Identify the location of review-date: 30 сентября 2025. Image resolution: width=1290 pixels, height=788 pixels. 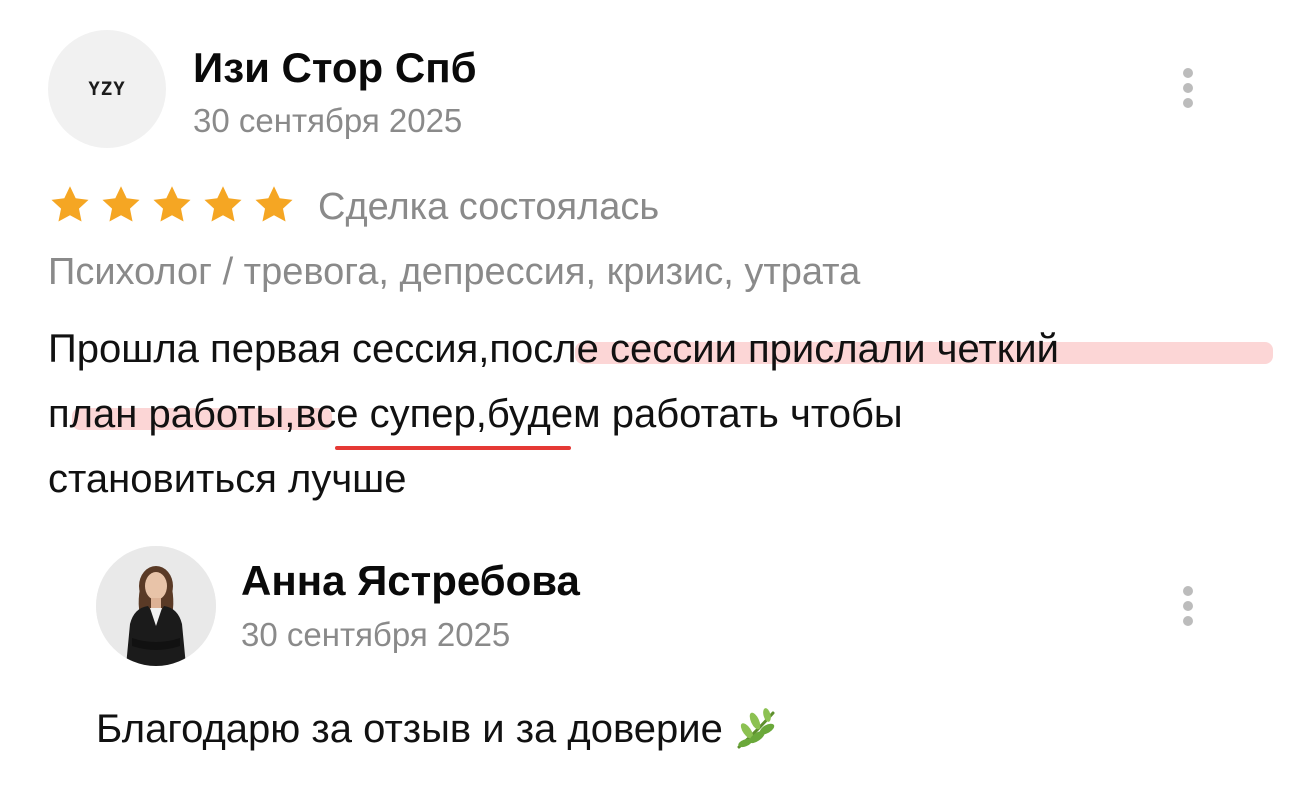
(328, 120).